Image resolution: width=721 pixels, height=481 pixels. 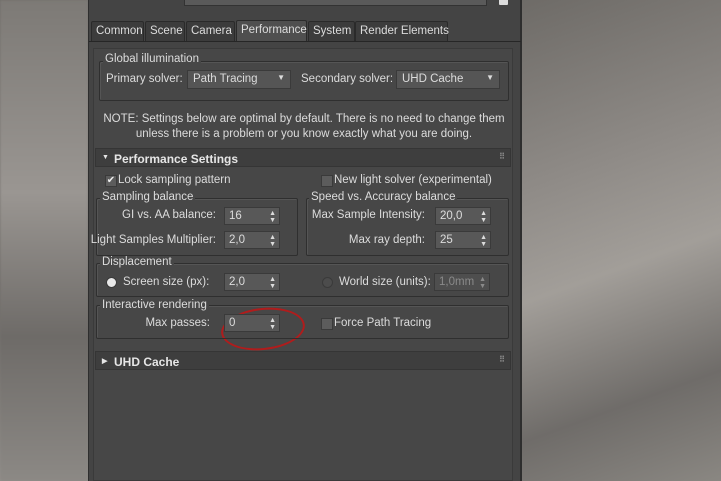 What do you see at coordinates (347, 79) in the screenshot?
I see `secondary-solver-label: Secondary solver:` at bounding box center [347, 79].